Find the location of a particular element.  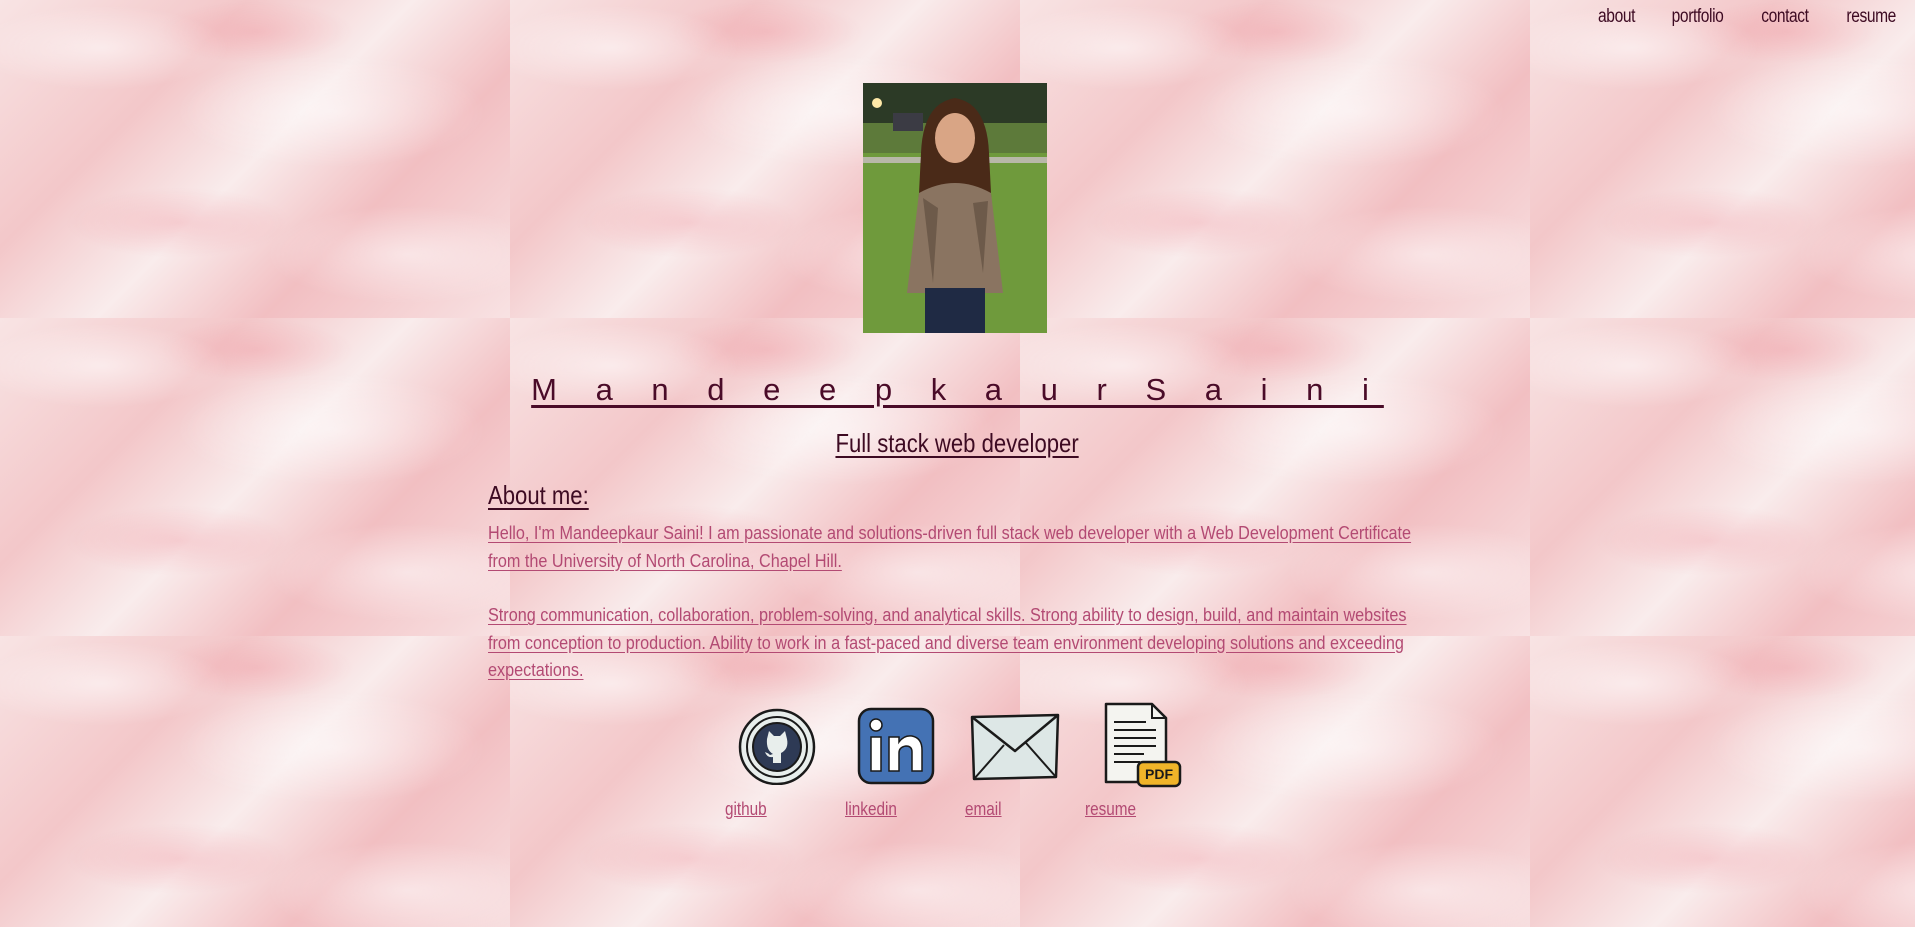

profile-name: M a n d e e p k a u r S a i n i is located at coordinates (957, 389).